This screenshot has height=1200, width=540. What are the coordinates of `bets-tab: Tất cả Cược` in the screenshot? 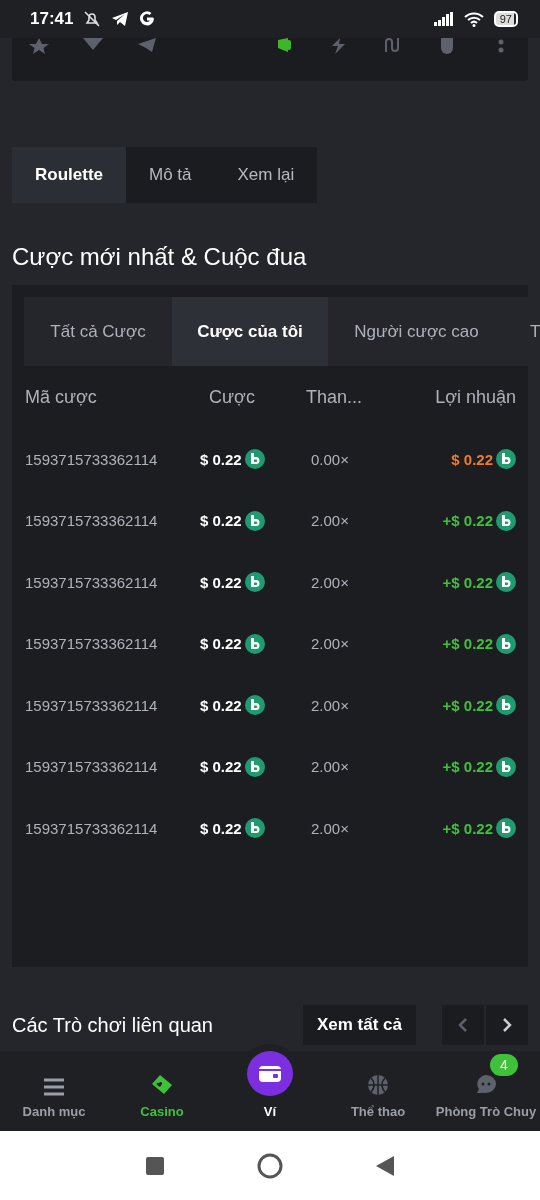 It's located at (98, 332).